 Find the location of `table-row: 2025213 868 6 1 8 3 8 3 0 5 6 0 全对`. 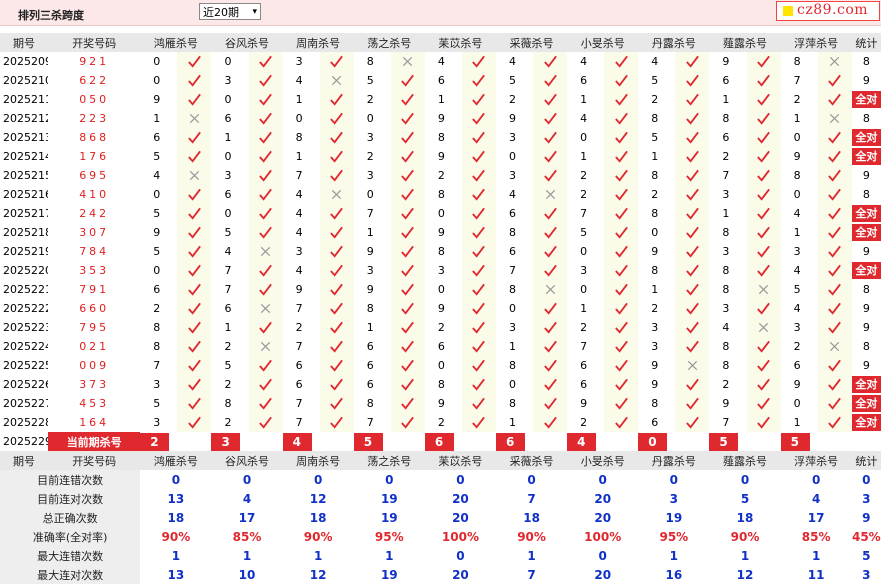

table-row: 2025213 868 6 1 8 3 8 3 0 5 6 0 全对 is located at coordinates (440, 137).